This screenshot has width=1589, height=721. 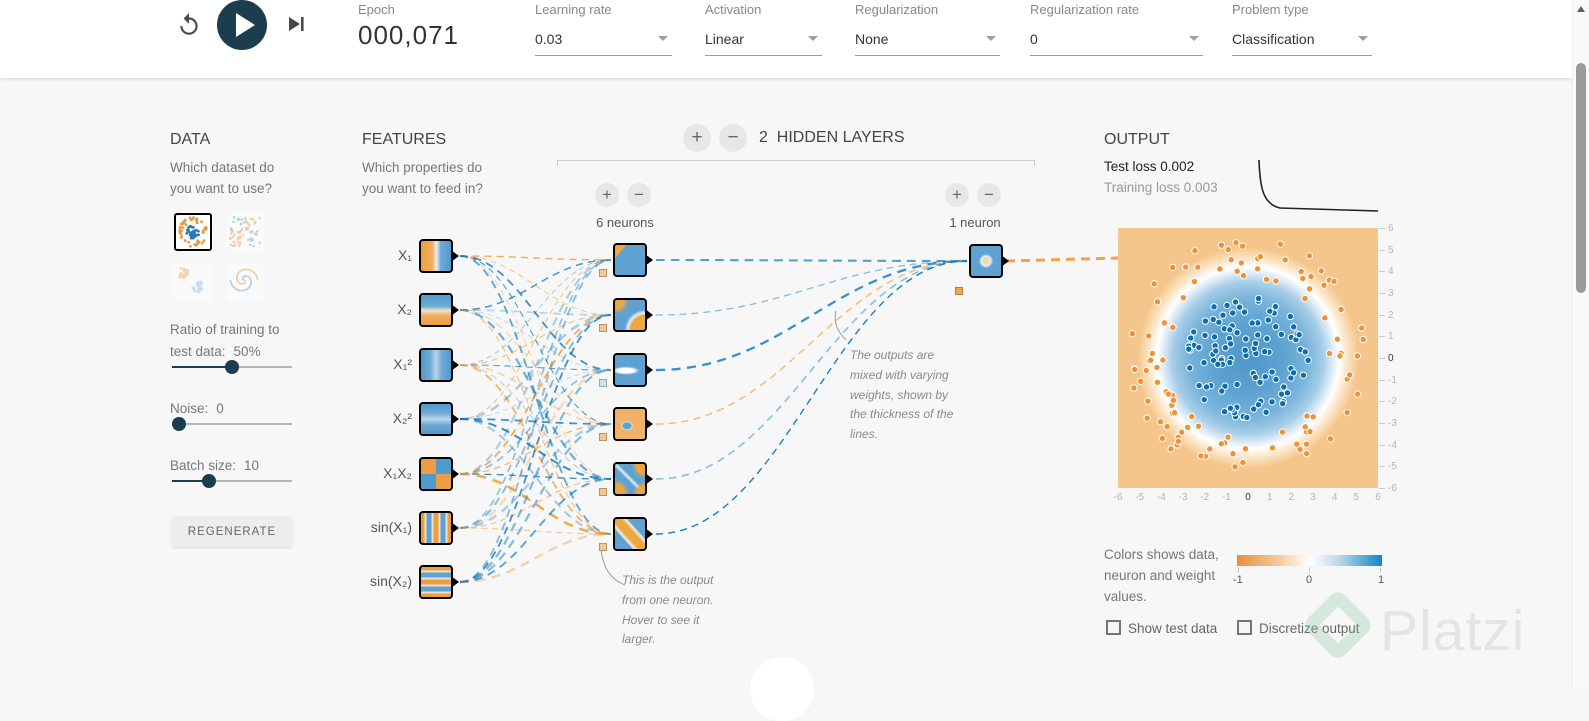 I want to click on y-axis-tick: 1, so click(x=1391, y=337).